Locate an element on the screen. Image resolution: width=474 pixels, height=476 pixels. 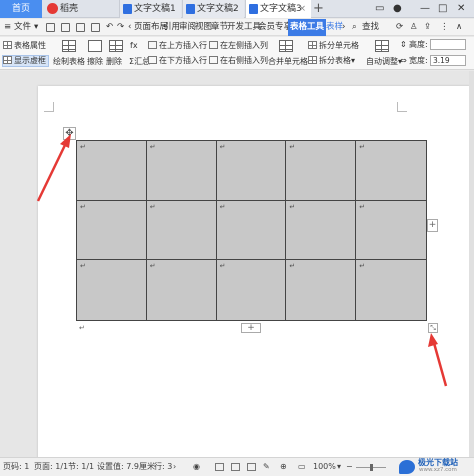
eye-protection-icon: ◉ is located at coordinates (196, 467).